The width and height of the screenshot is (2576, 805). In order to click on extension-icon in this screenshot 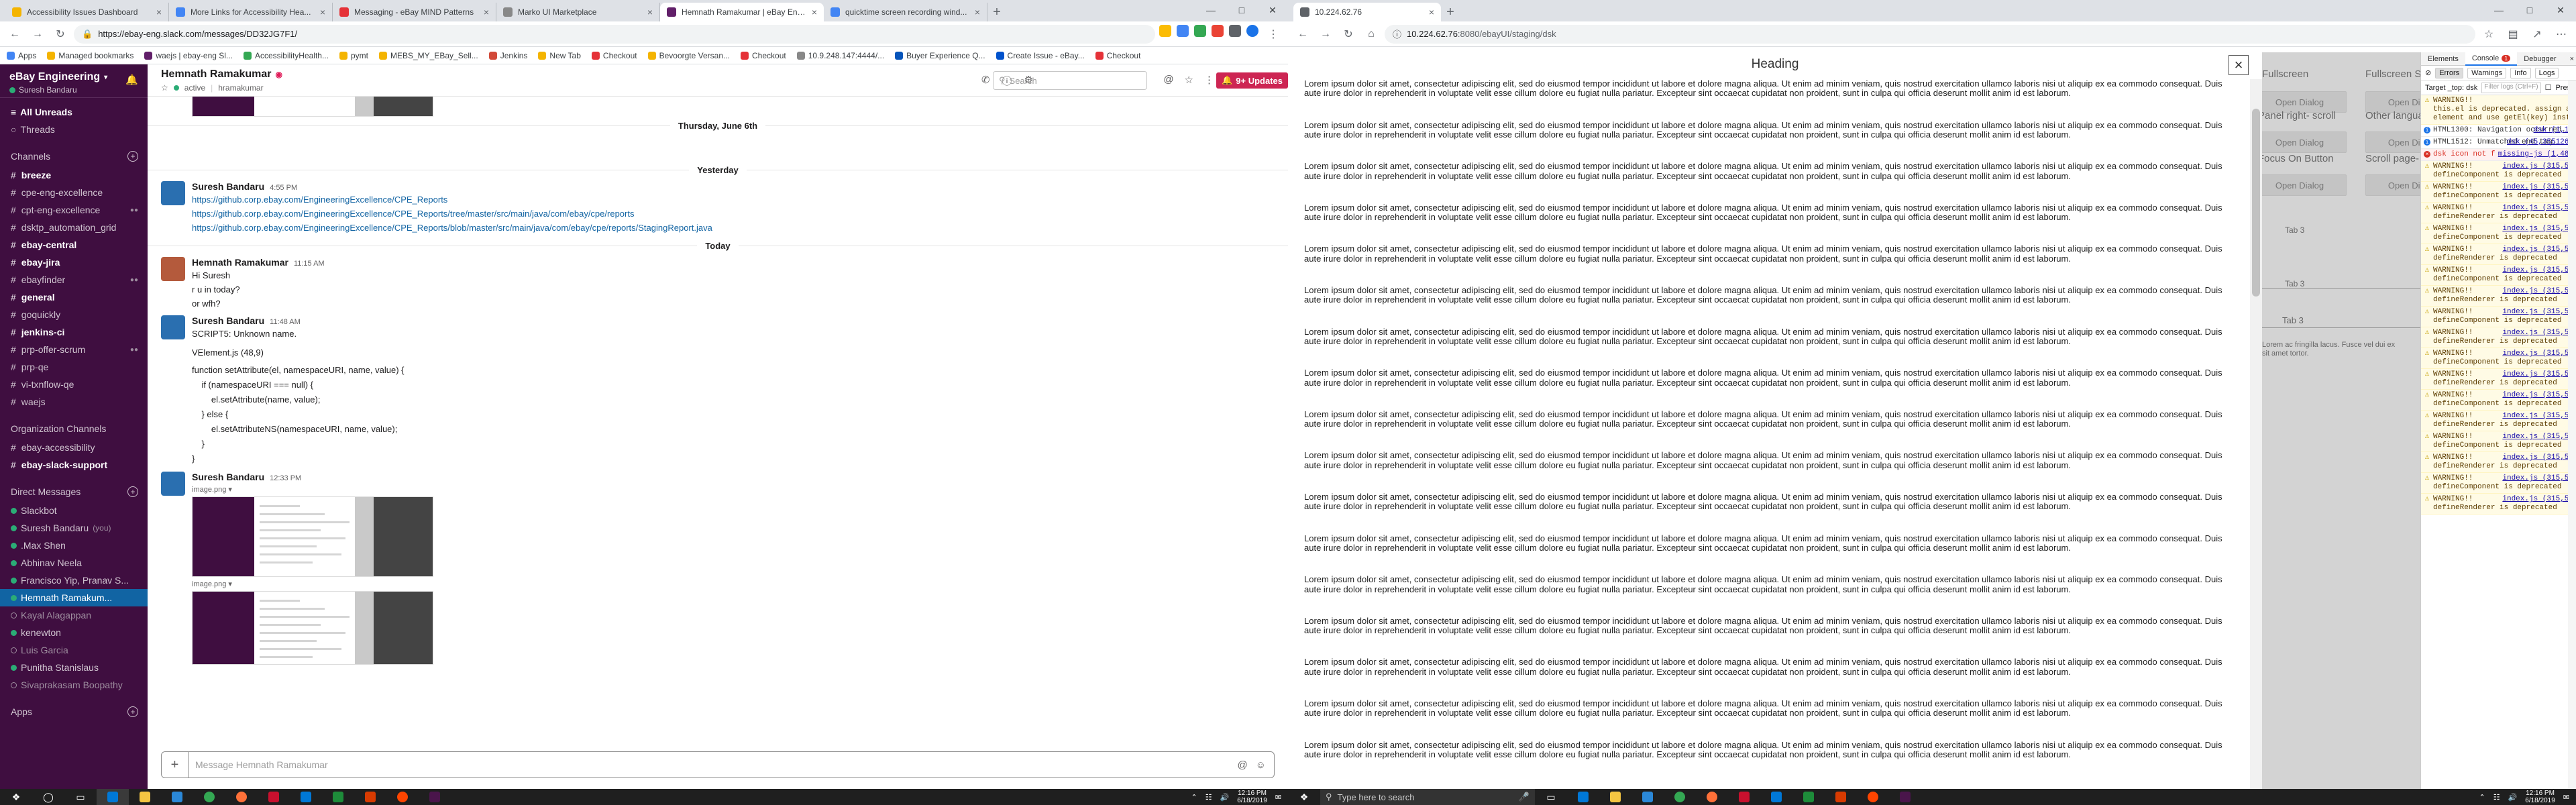, I will do `click(1200, 30)`.